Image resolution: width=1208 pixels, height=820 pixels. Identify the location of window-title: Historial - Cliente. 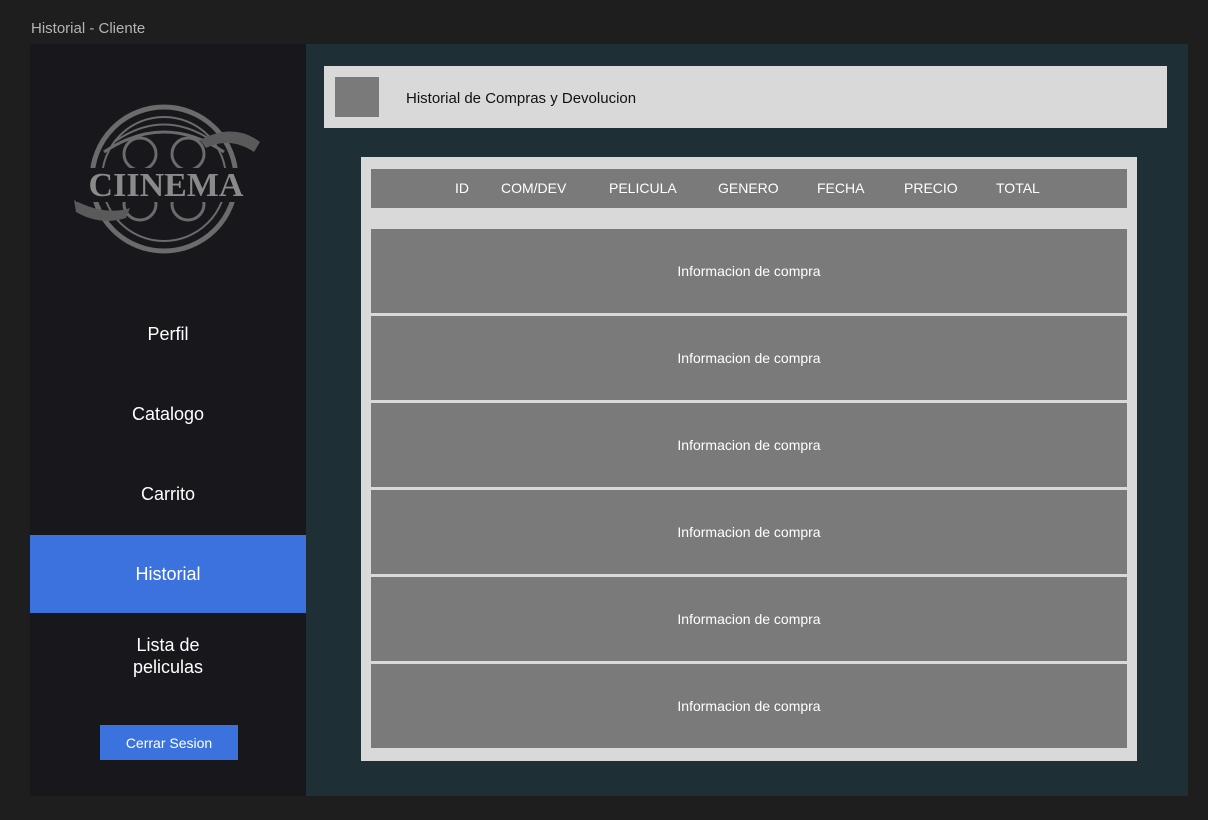
(88, 28).